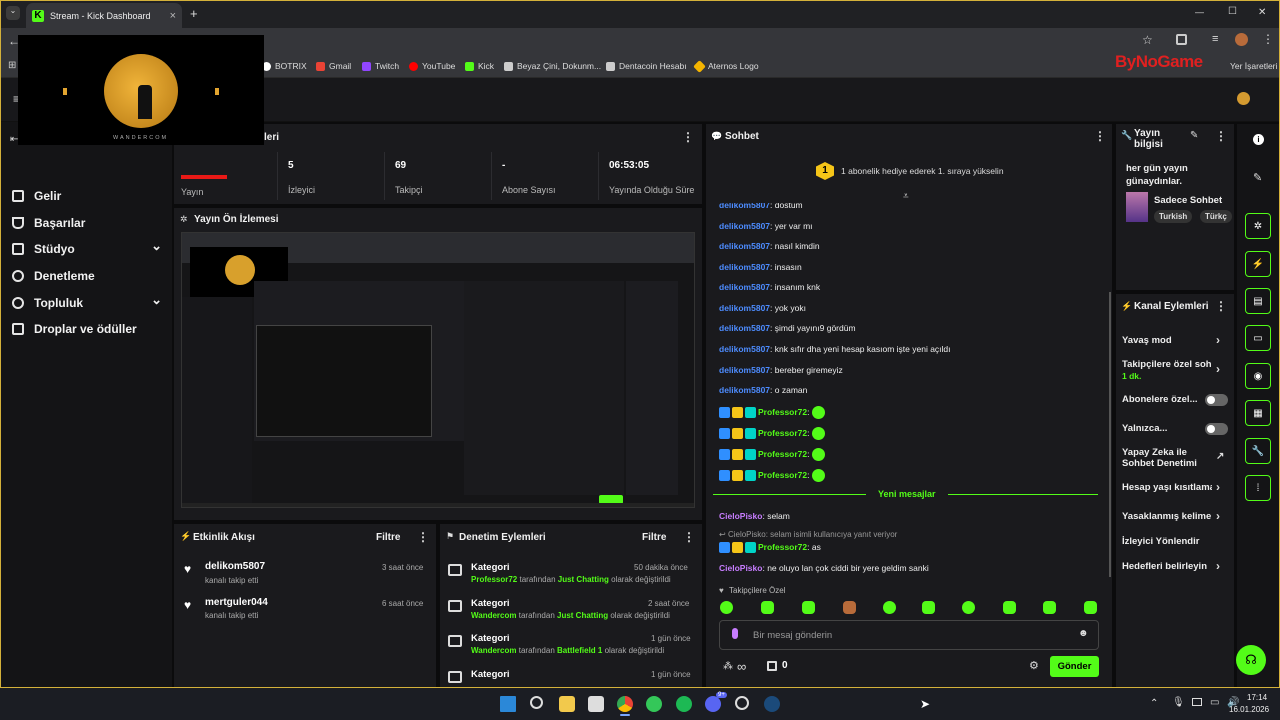  Describe the element at coordinates (1034, 665) in the screenshot. I see `chat-settings-gear-icon: ⚙` at that location.